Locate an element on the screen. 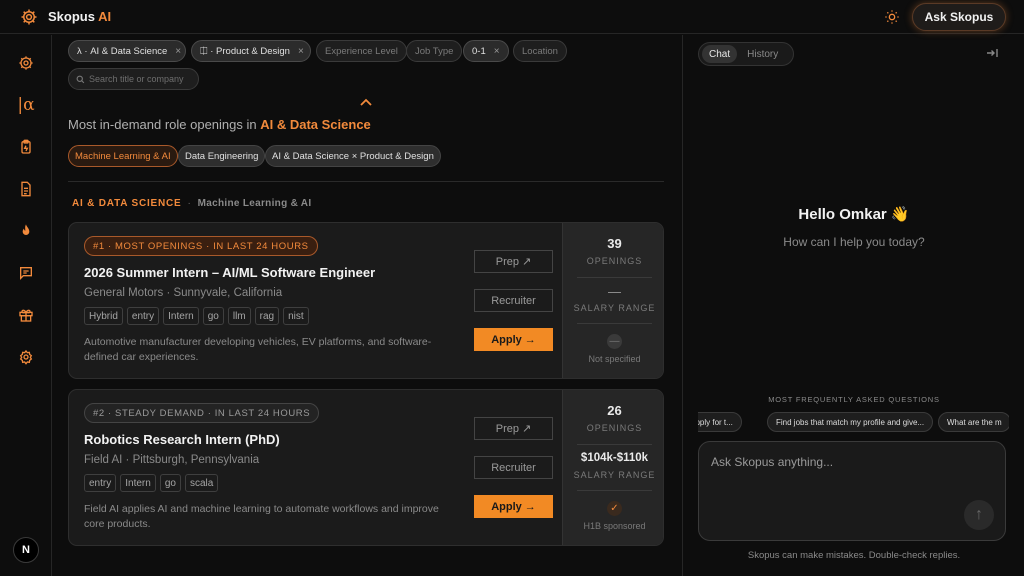  sidebar-item-rewards is located at coordinates (26, 315).